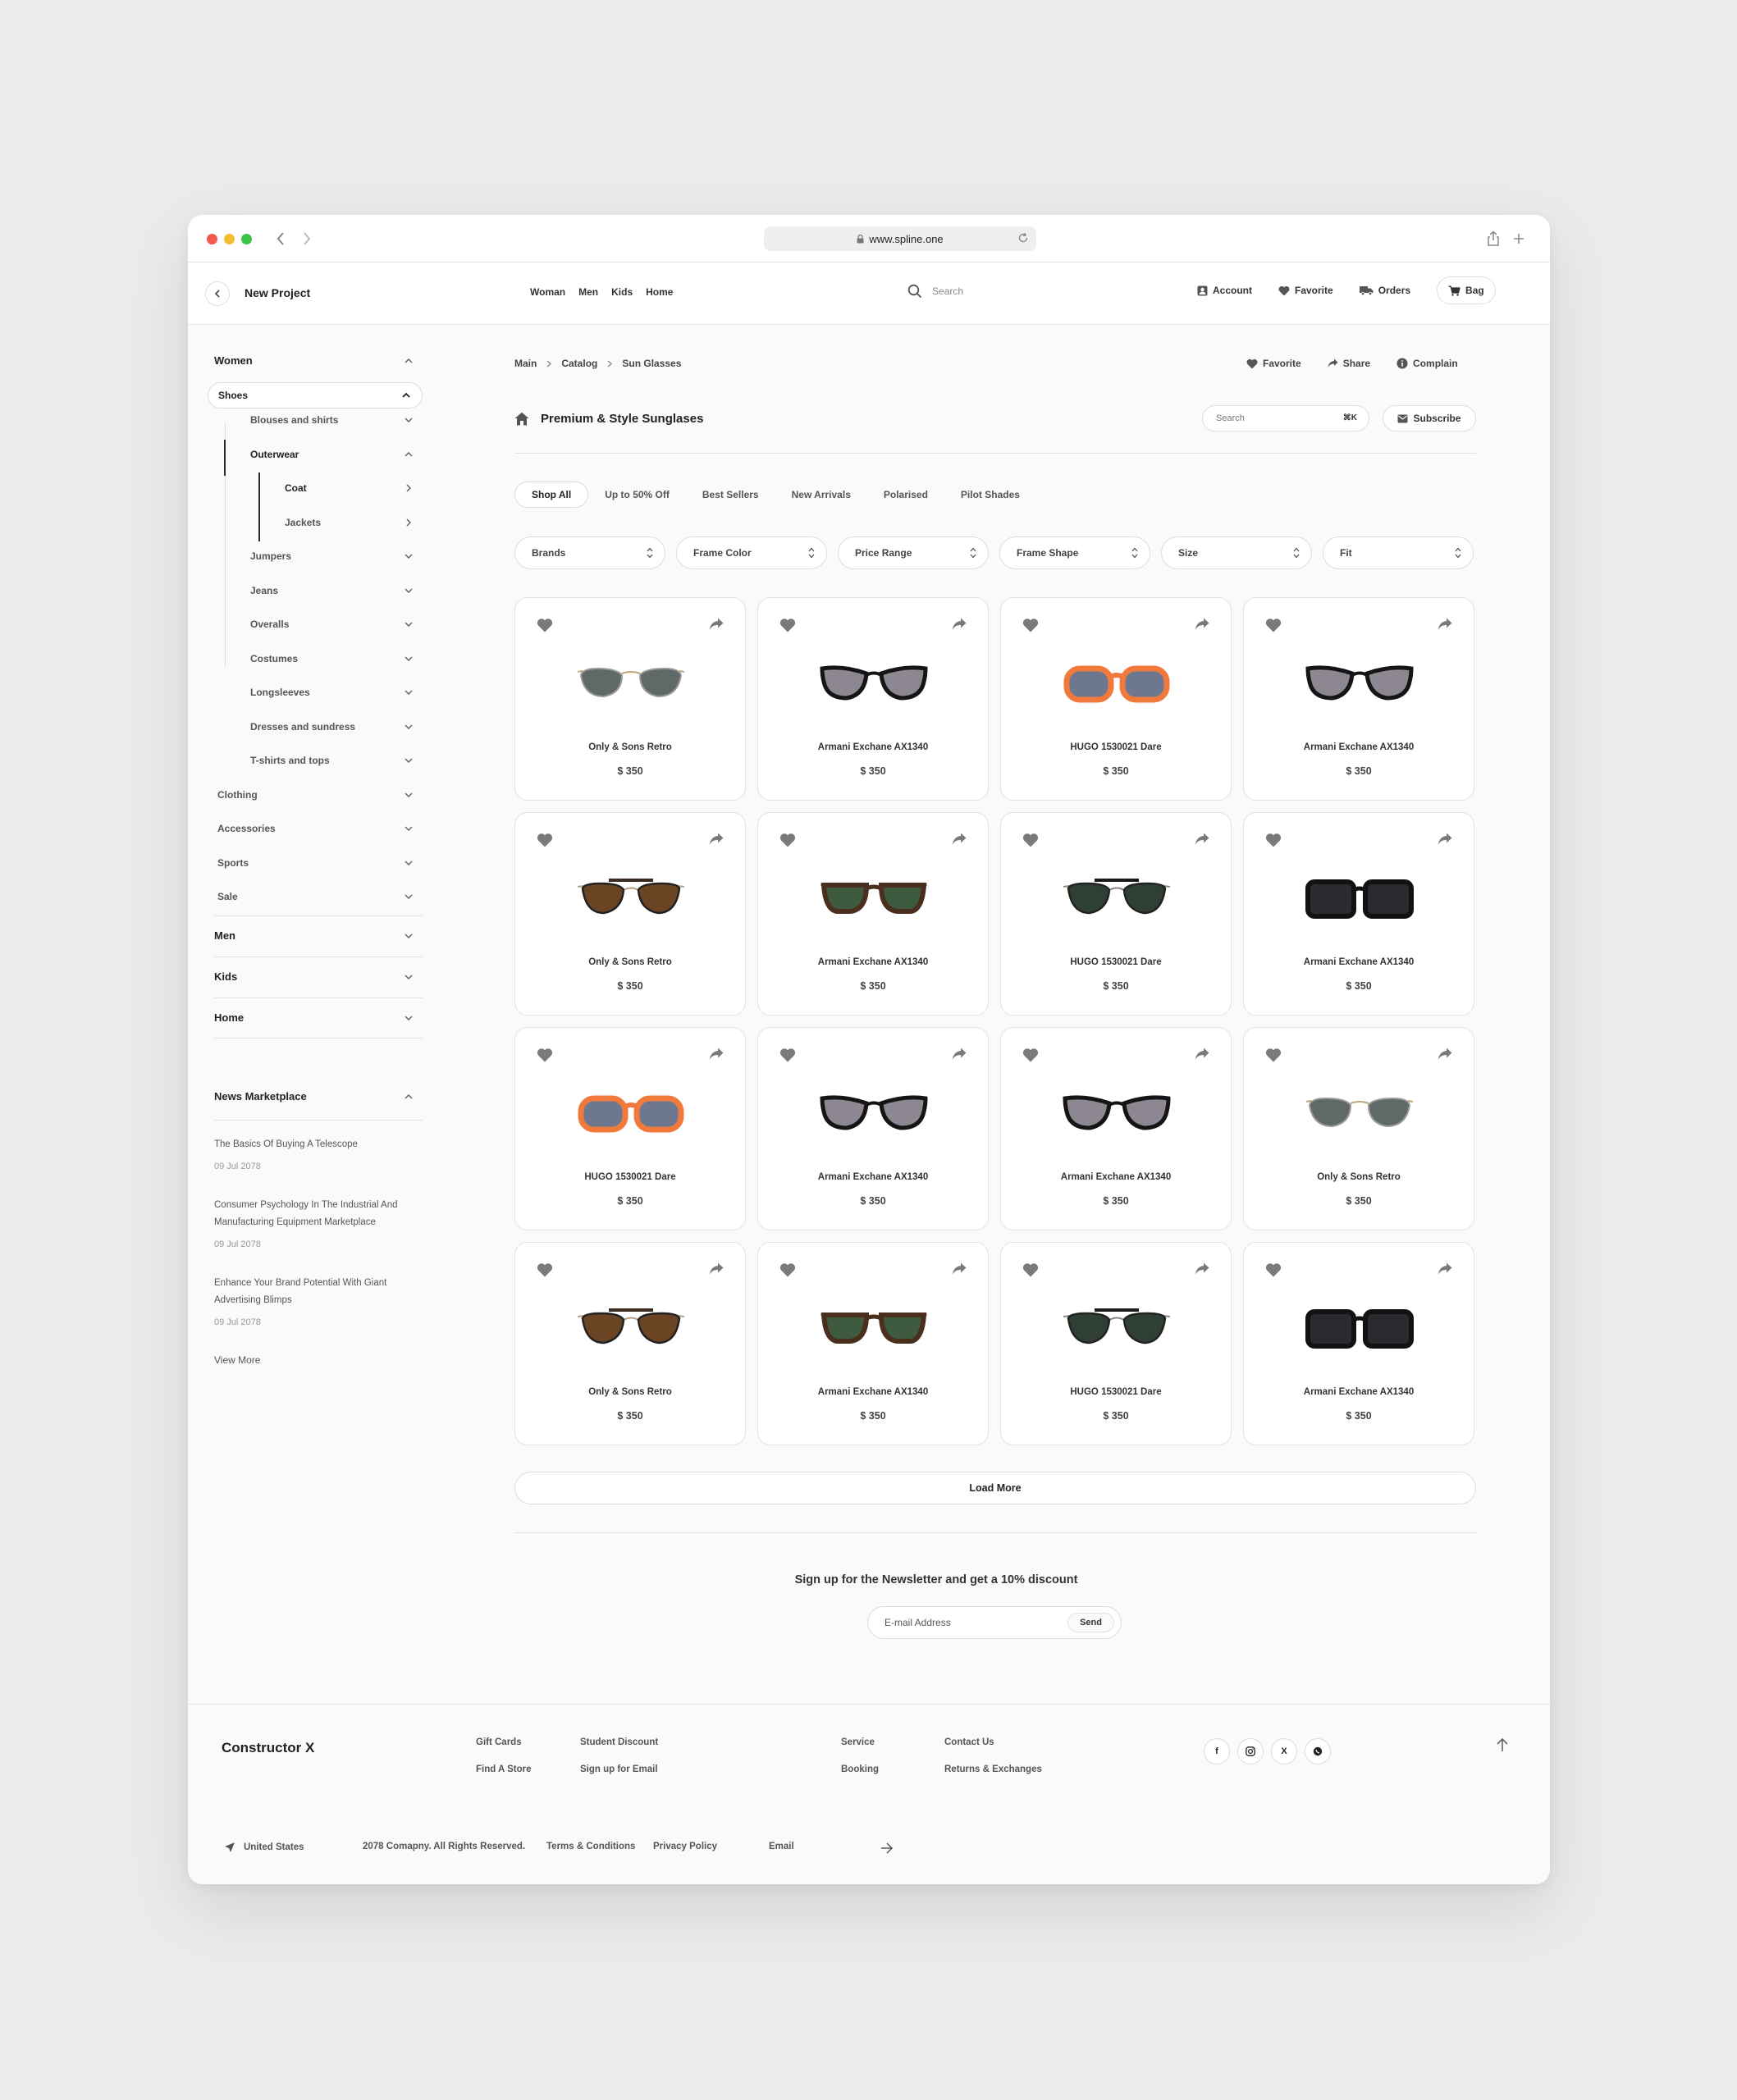 The image size is (1737, 2100). What do you see at coordinates (589, 553) in the screenshot?
I see `filter-brands: Brands` at bounding box center [589, 553].